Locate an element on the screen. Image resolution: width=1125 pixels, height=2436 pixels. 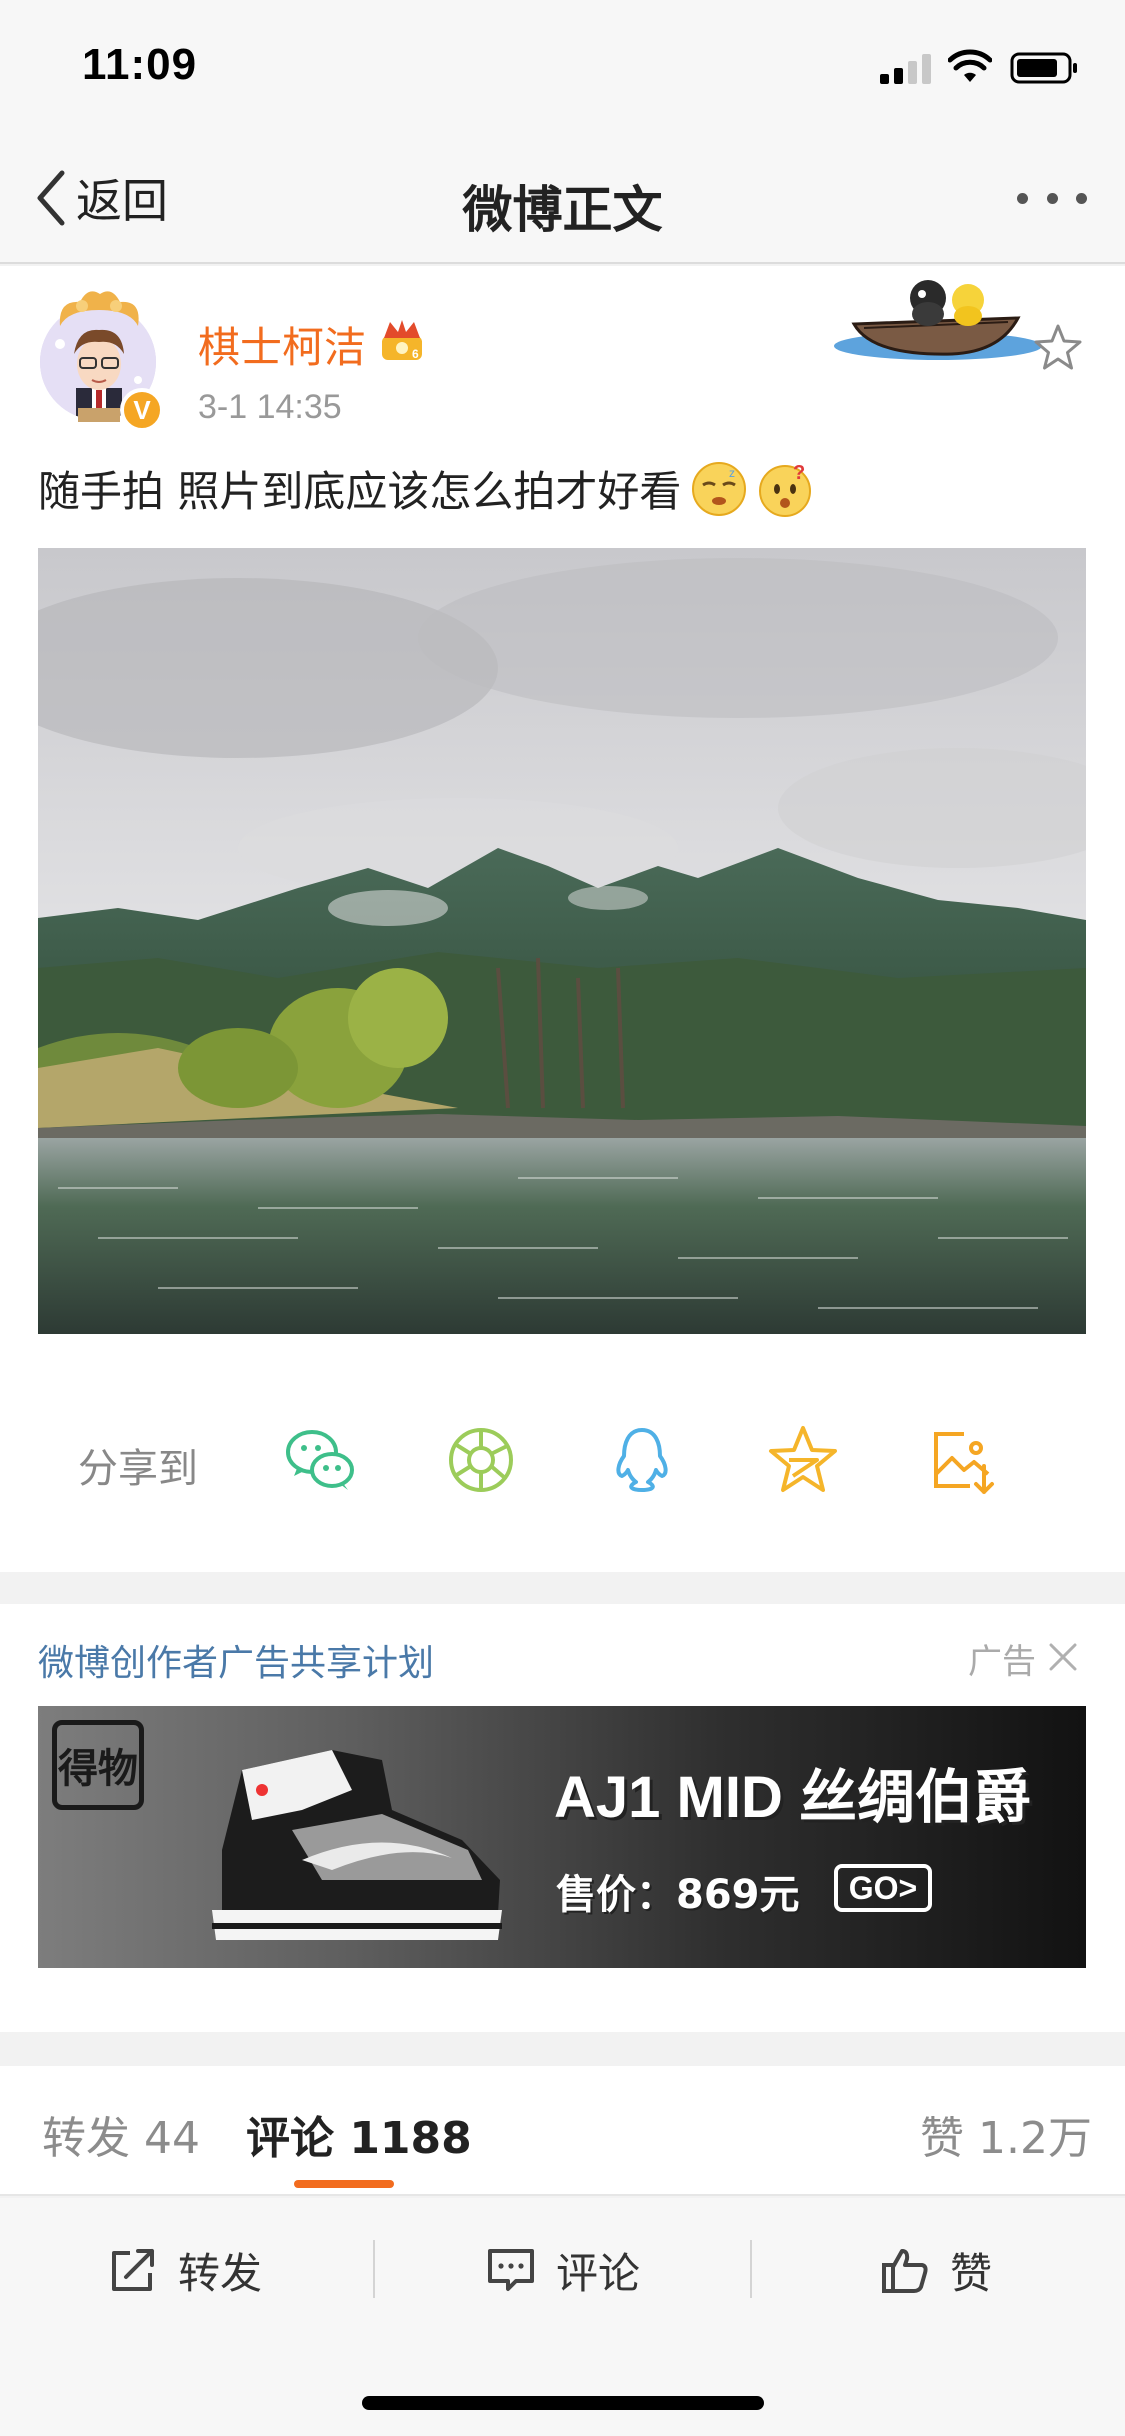
interaction-tabs: 转发 44 评论 1188 赞 1.2万 is located at coordinates (562, 2131).